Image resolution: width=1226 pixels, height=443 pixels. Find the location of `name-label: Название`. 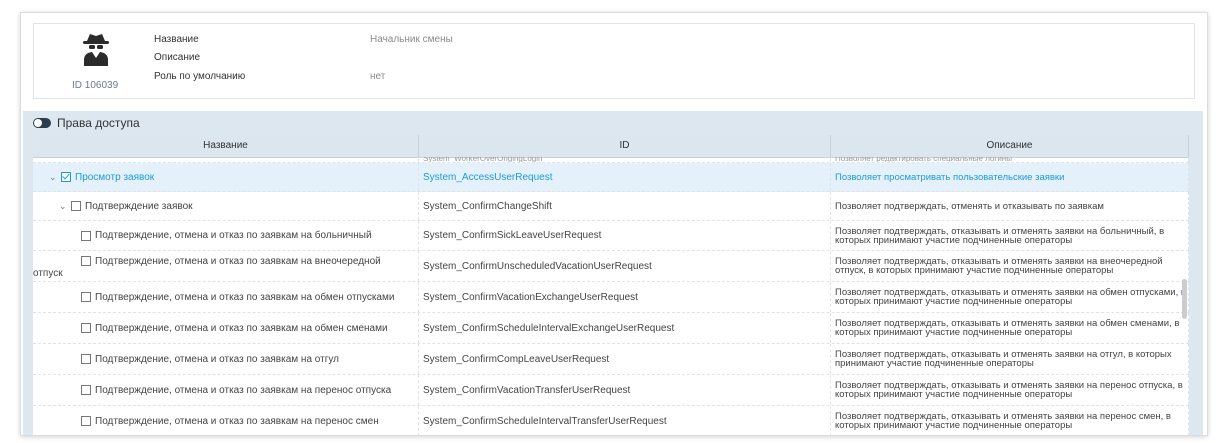

name-label: Название is located at coordinates (176, 39).